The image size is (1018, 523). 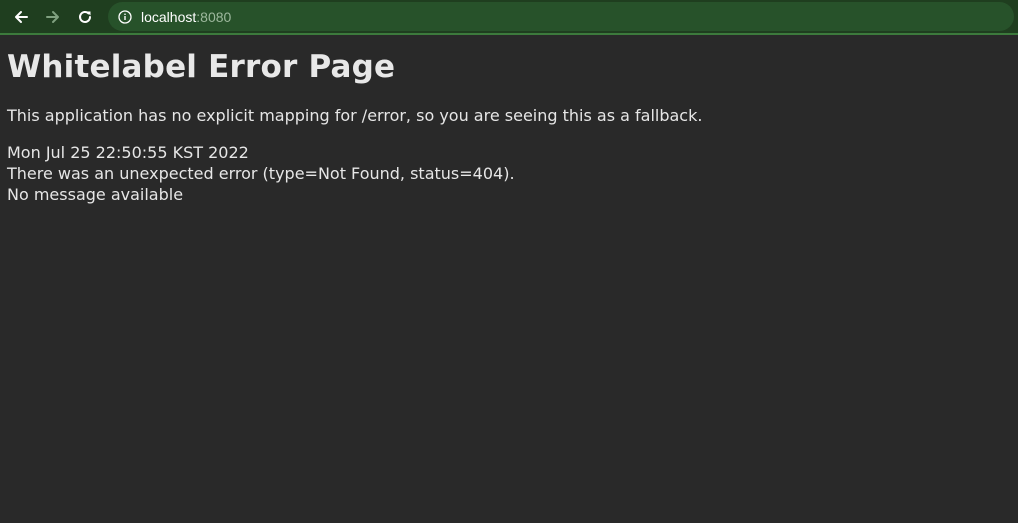 I want to click on url-port: :8080, so click(x=214, y=16).